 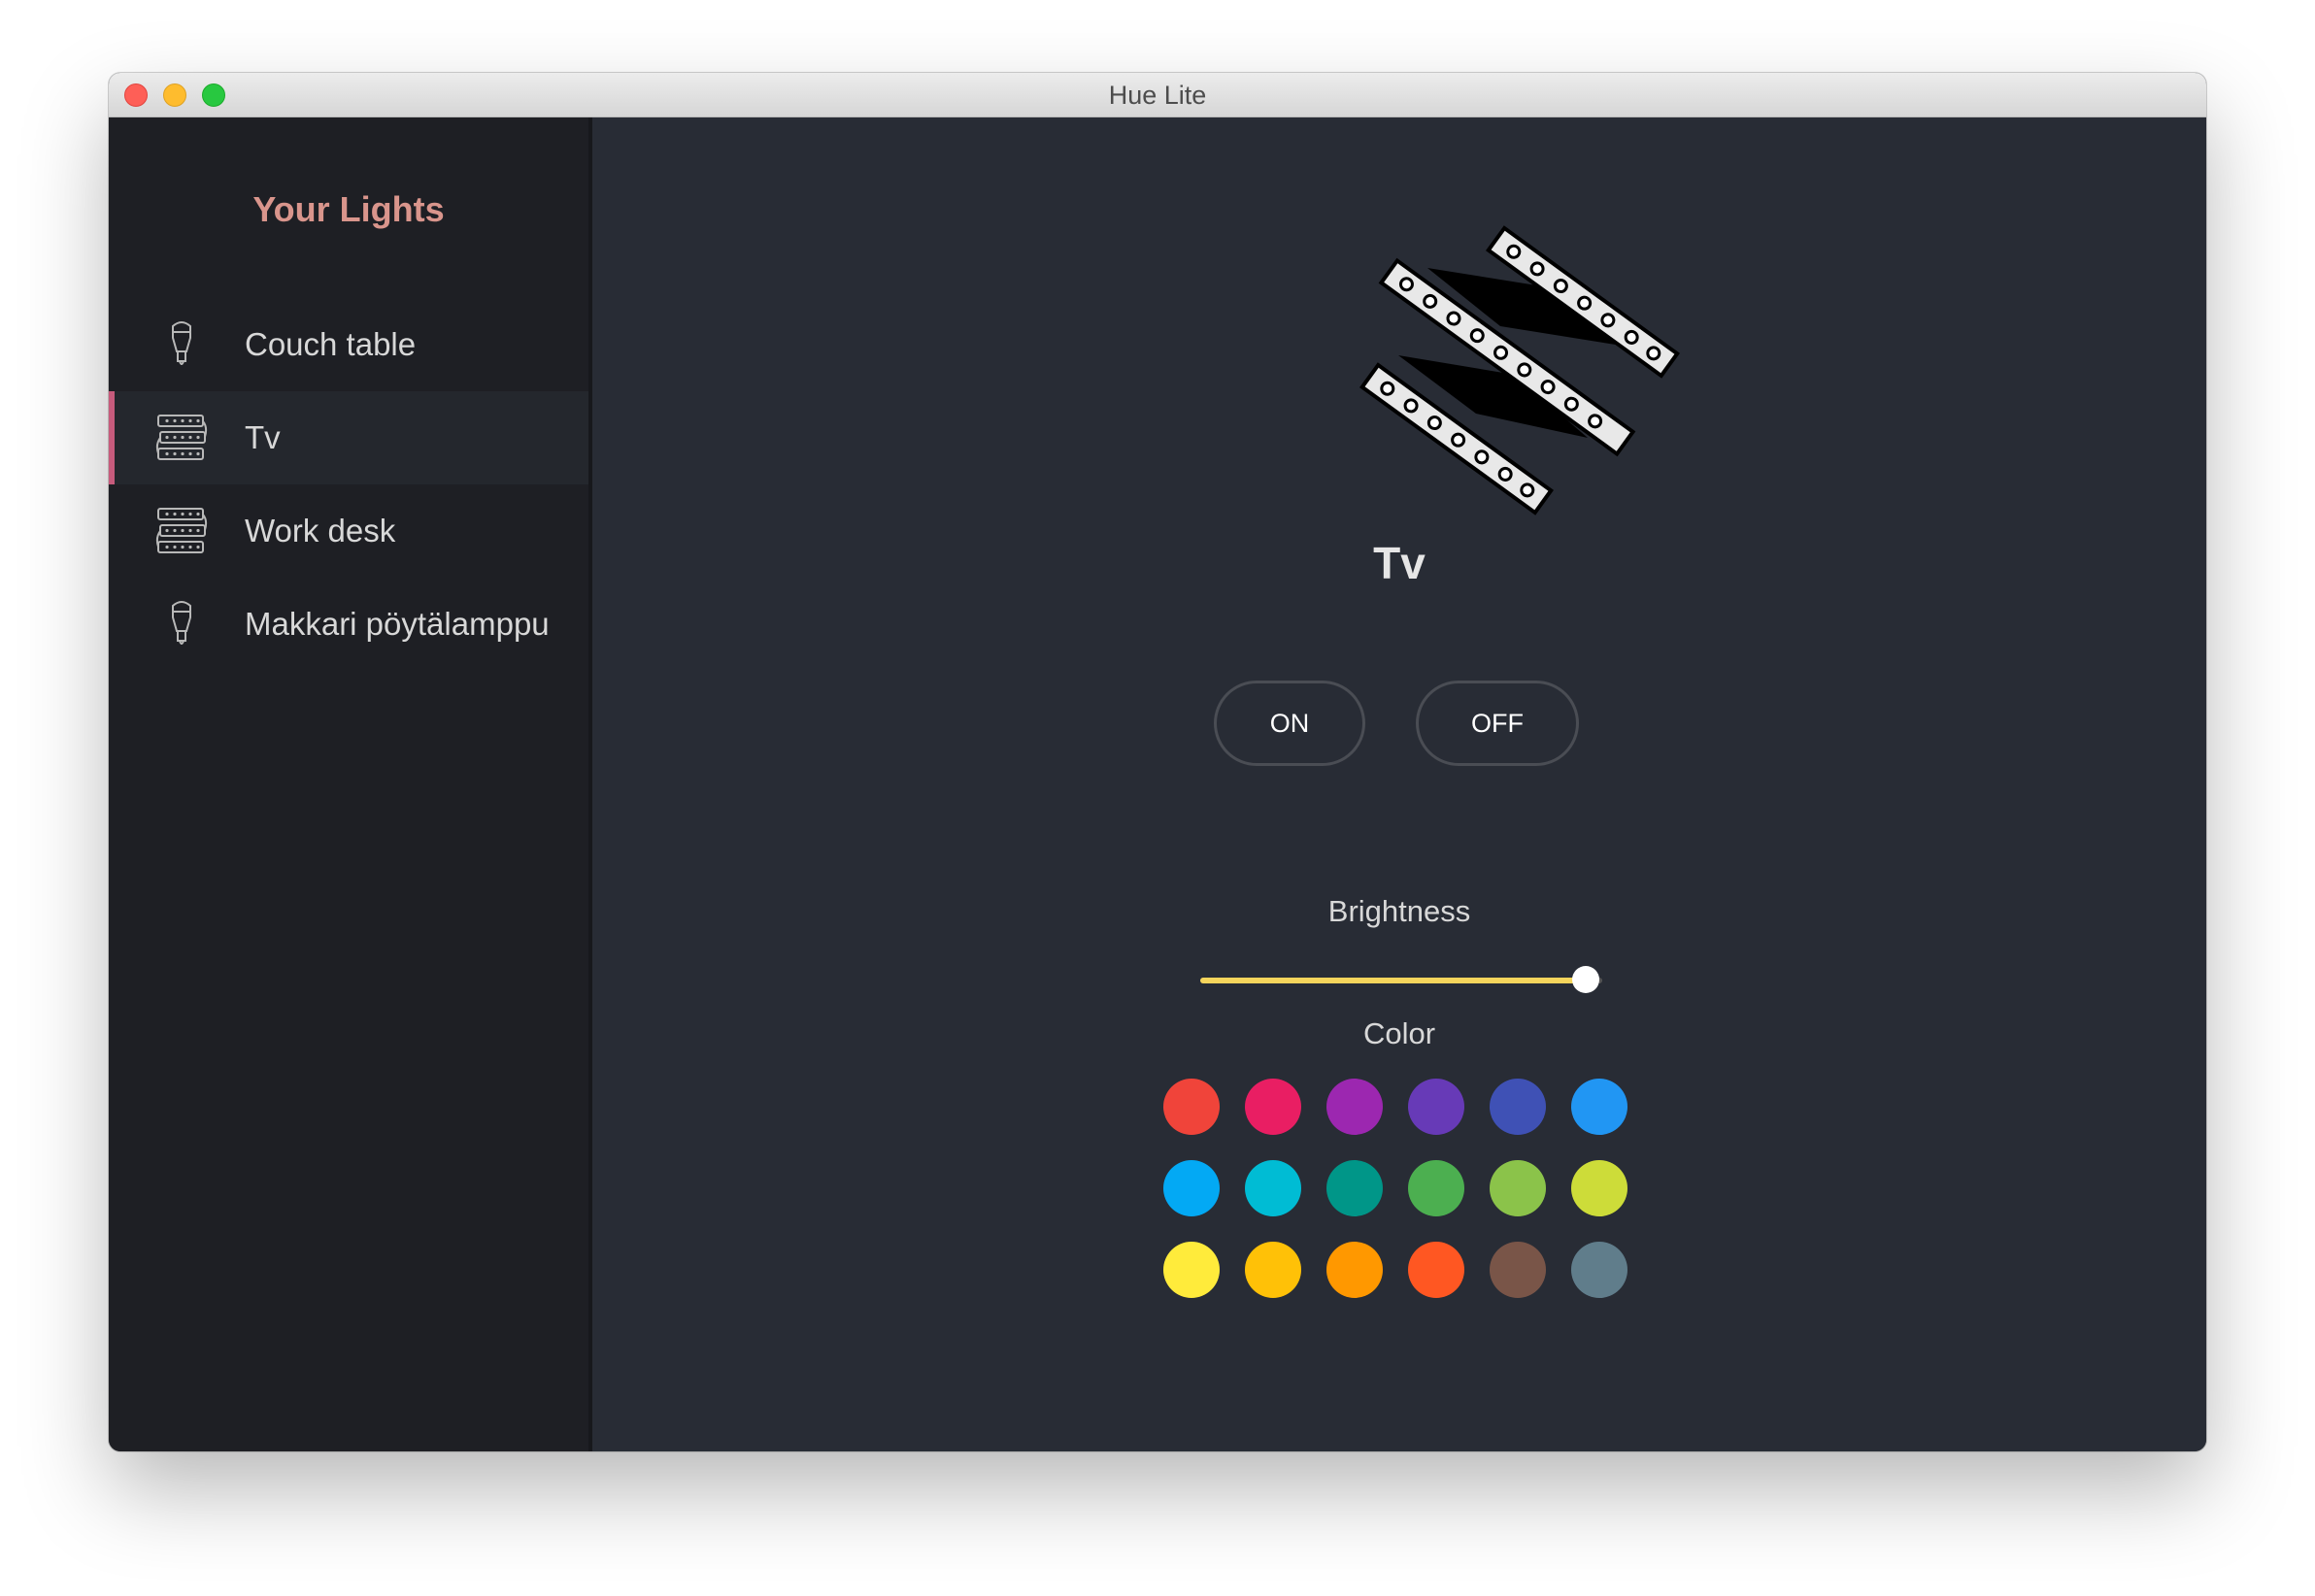 I want to click on slider-thumb, so click(x=1586, y=980).